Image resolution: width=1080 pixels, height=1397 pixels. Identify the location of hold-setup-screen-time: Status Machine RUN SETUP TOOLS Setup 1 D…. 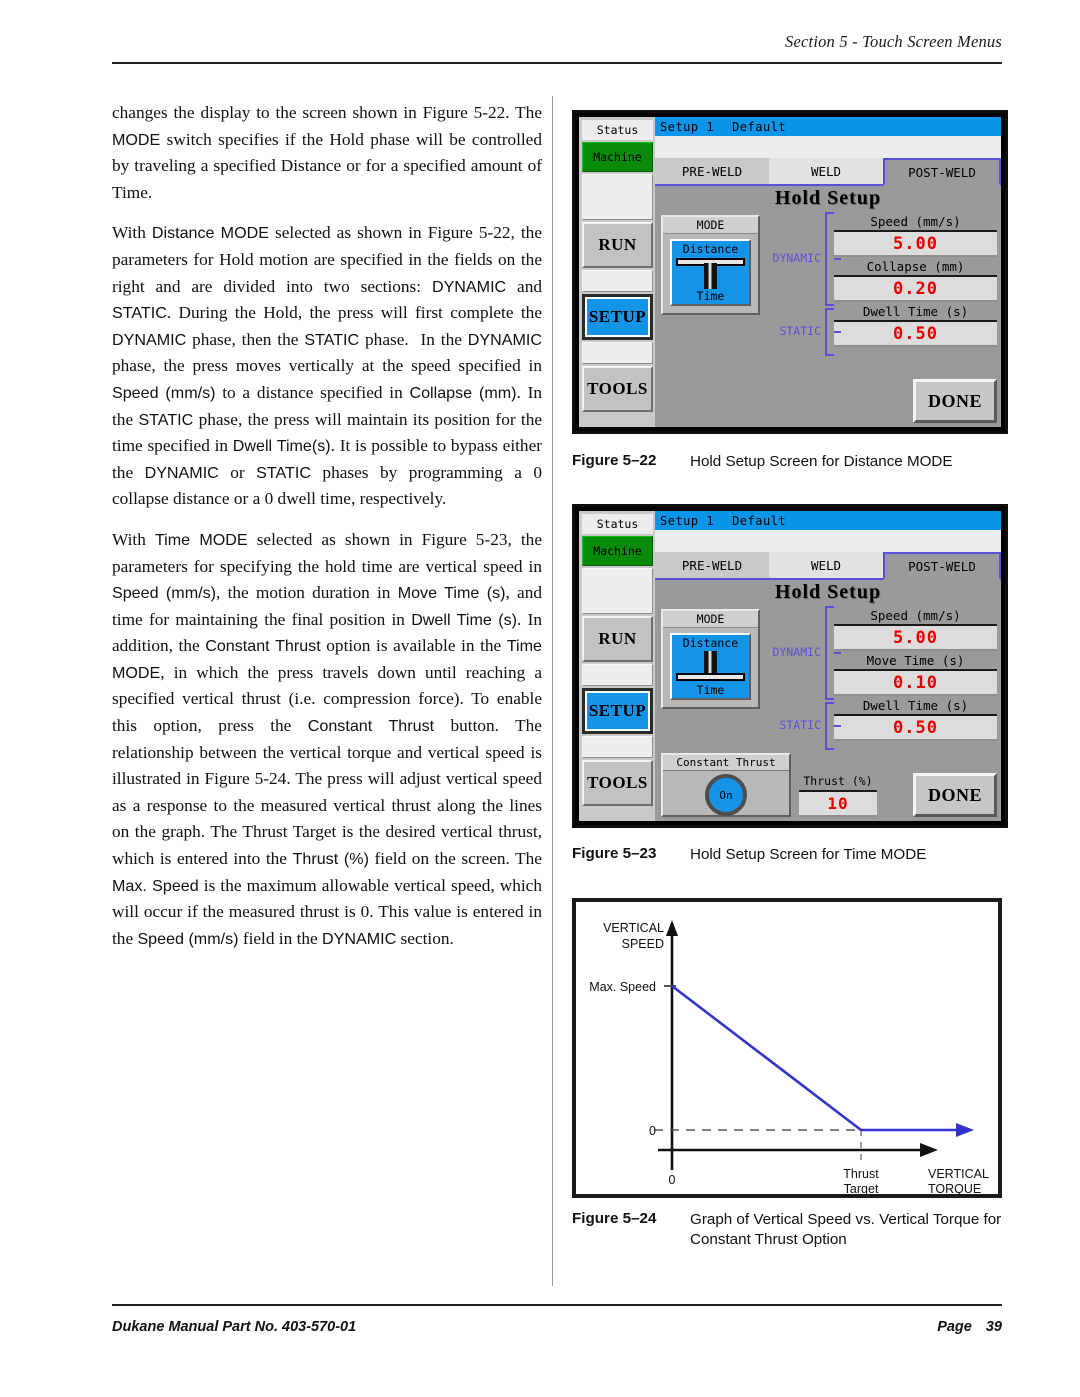
(790, 666).